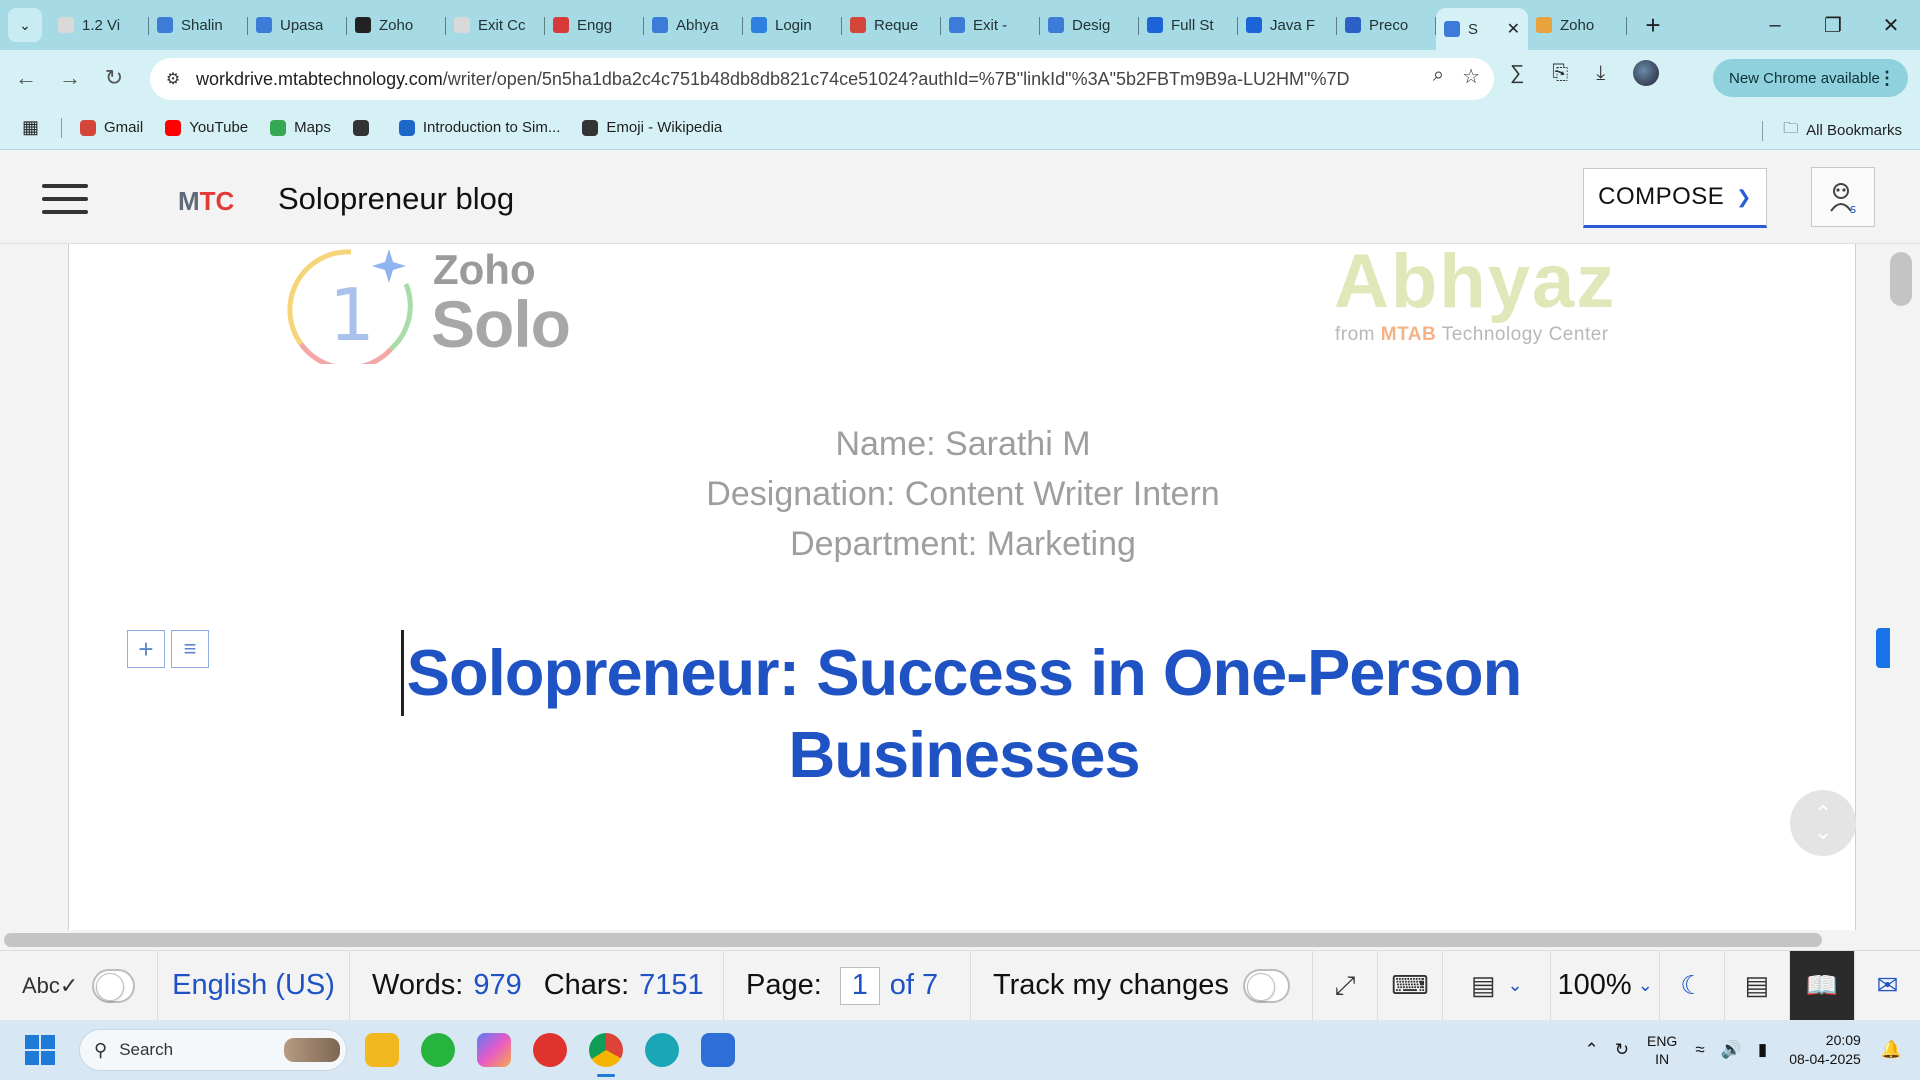  I want to click on notifications-bell-icon: 🔔, so click(1891, 1050).